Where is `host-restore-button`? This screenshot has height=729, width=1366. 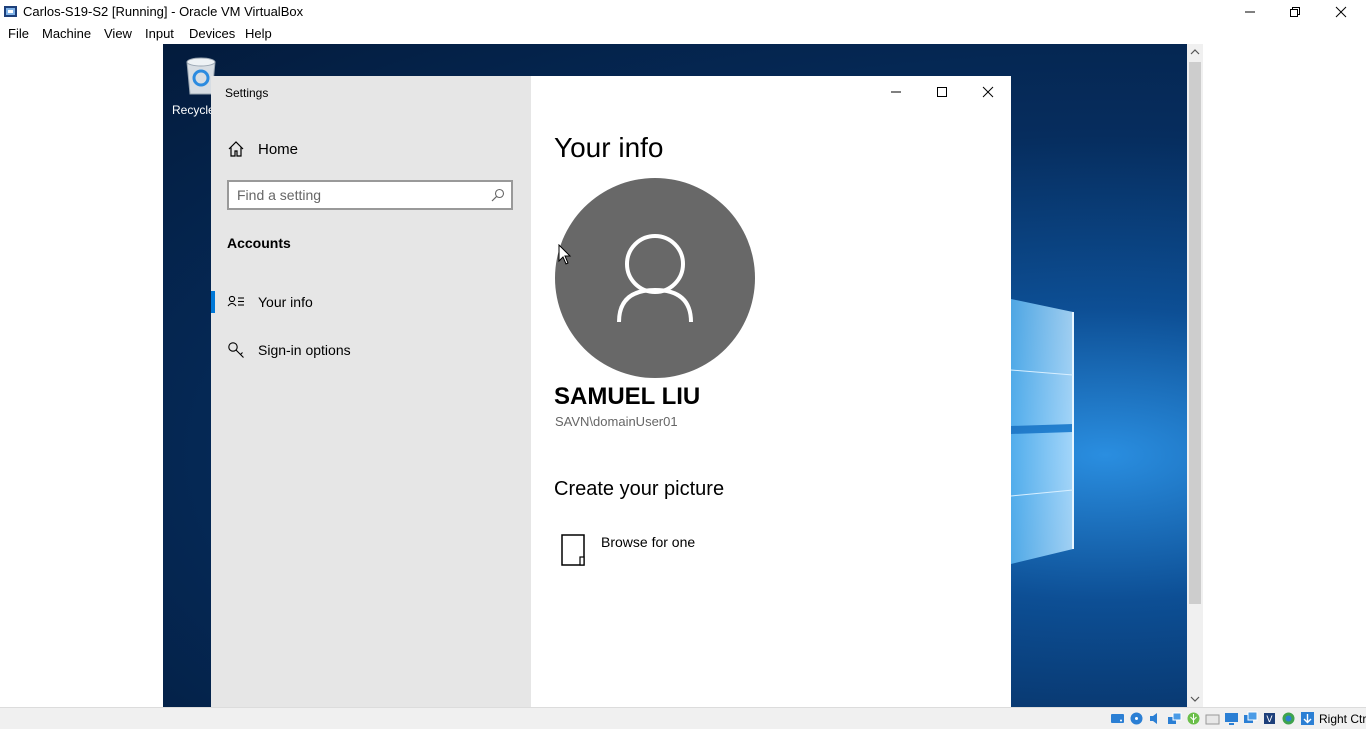 host-restore-button is located at coordinates (1295, 11).